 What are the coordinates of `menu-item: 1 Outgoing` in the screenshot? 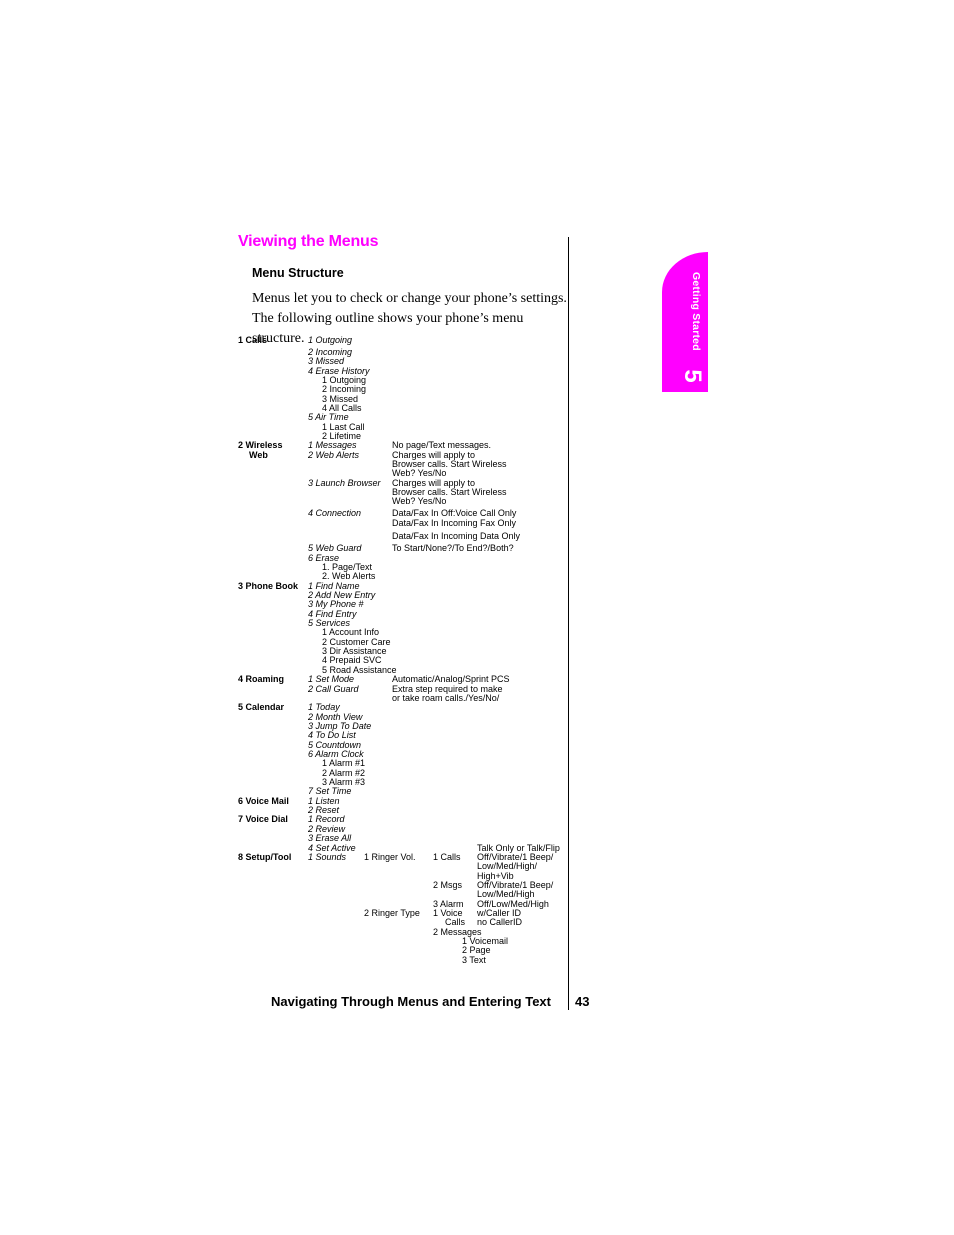 It's located at (330, 340).